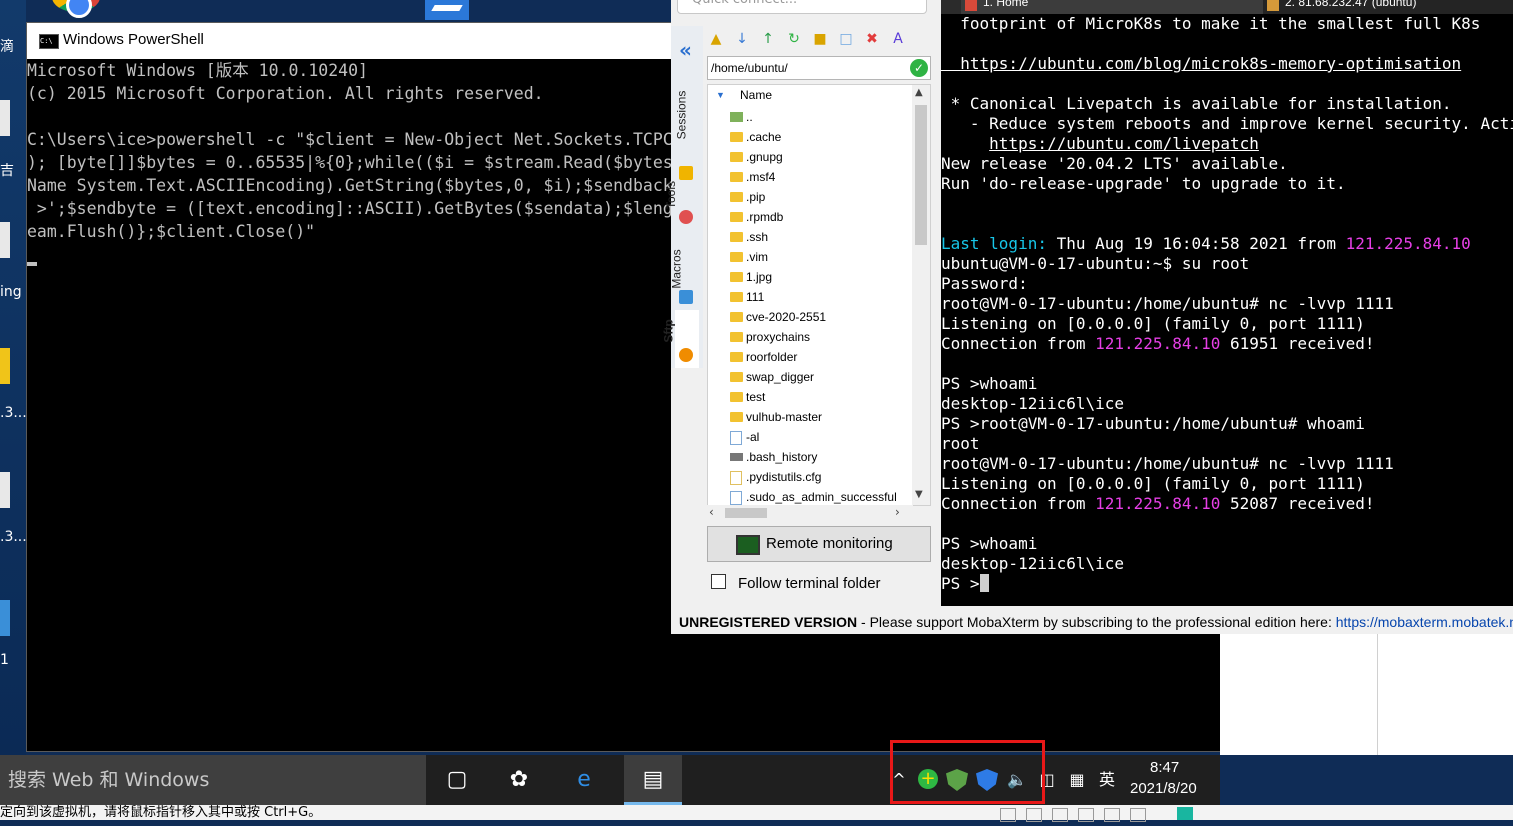  Describe the element at coordinates (825, 317) in the screenshot. I see `file-list-item: cve-2020-2551` at that location.